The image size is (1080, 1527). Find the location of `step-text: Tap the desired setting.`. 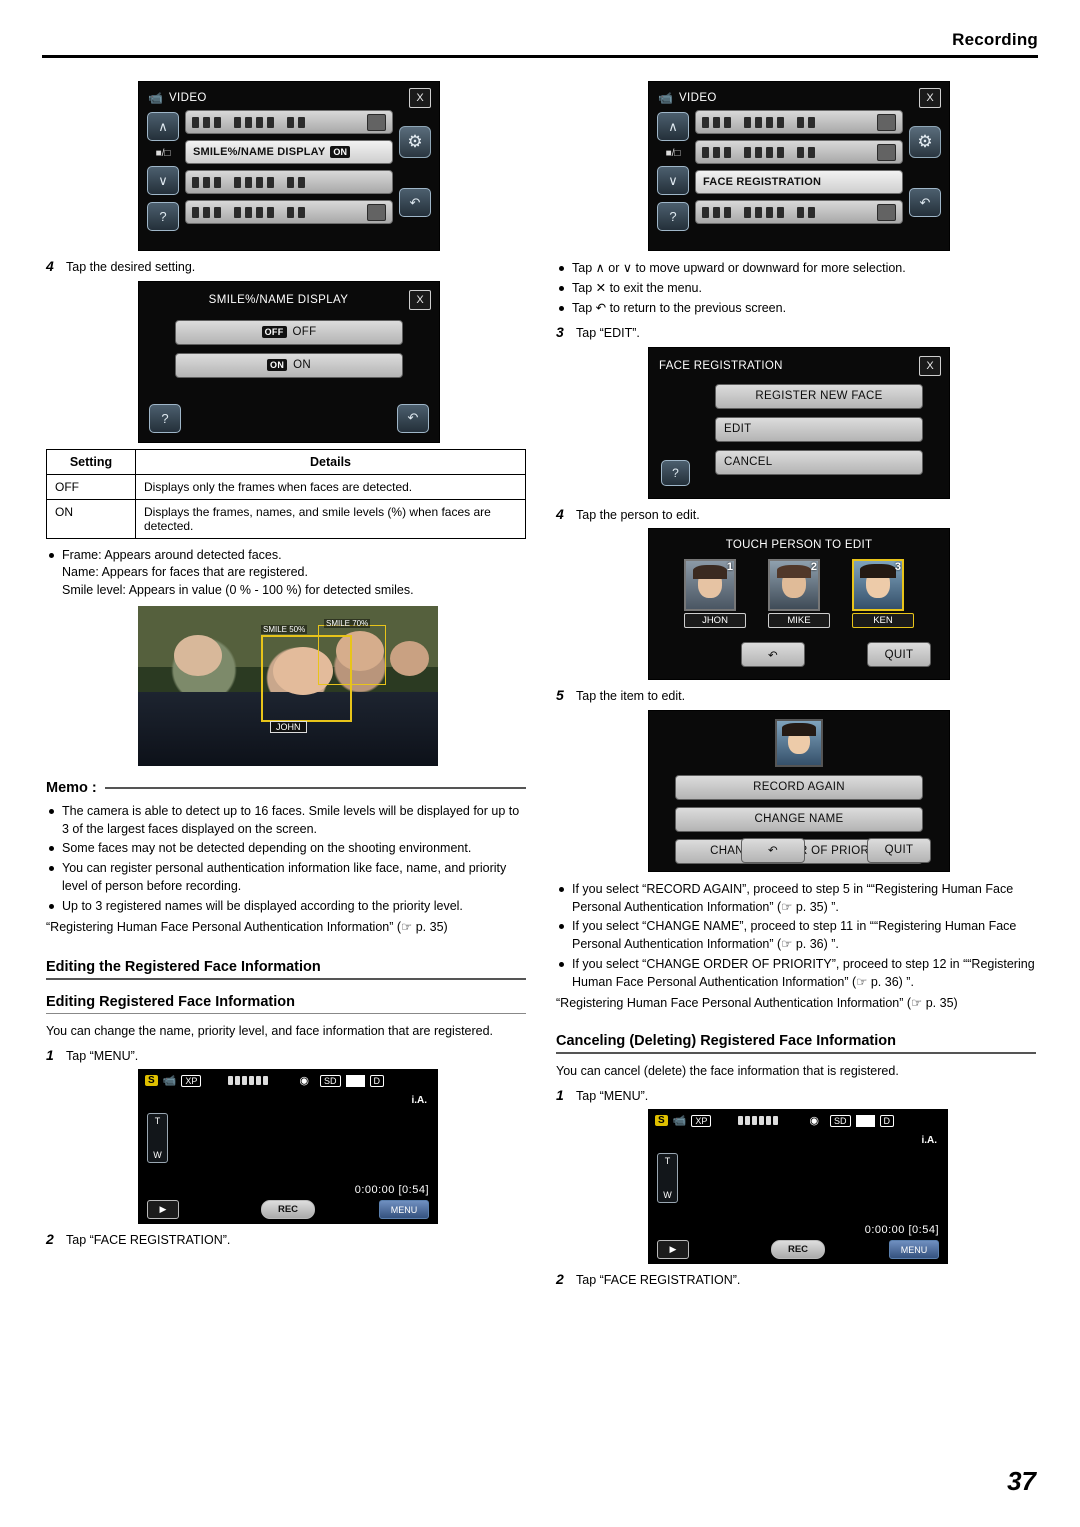

step-text: Tap the desired setting. is located at coordinates (131, 267).